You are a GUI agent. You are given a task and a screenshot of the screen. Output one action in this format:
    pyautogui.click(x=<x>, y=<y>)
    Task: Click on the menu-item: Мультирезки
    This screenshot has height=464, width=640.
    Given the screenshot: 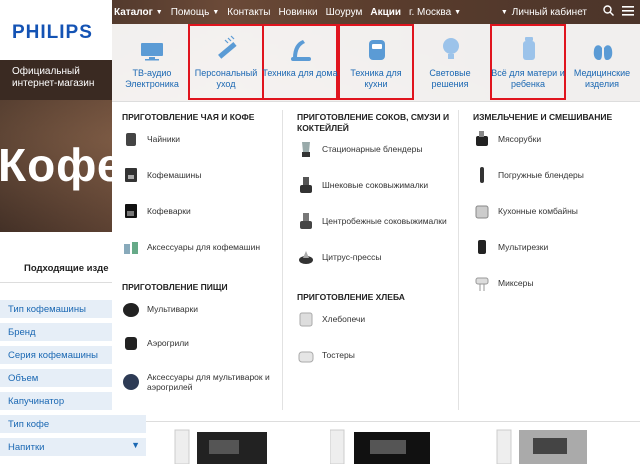 What is the action you would take?
    pyautogui.click(x=510, y=247)
    